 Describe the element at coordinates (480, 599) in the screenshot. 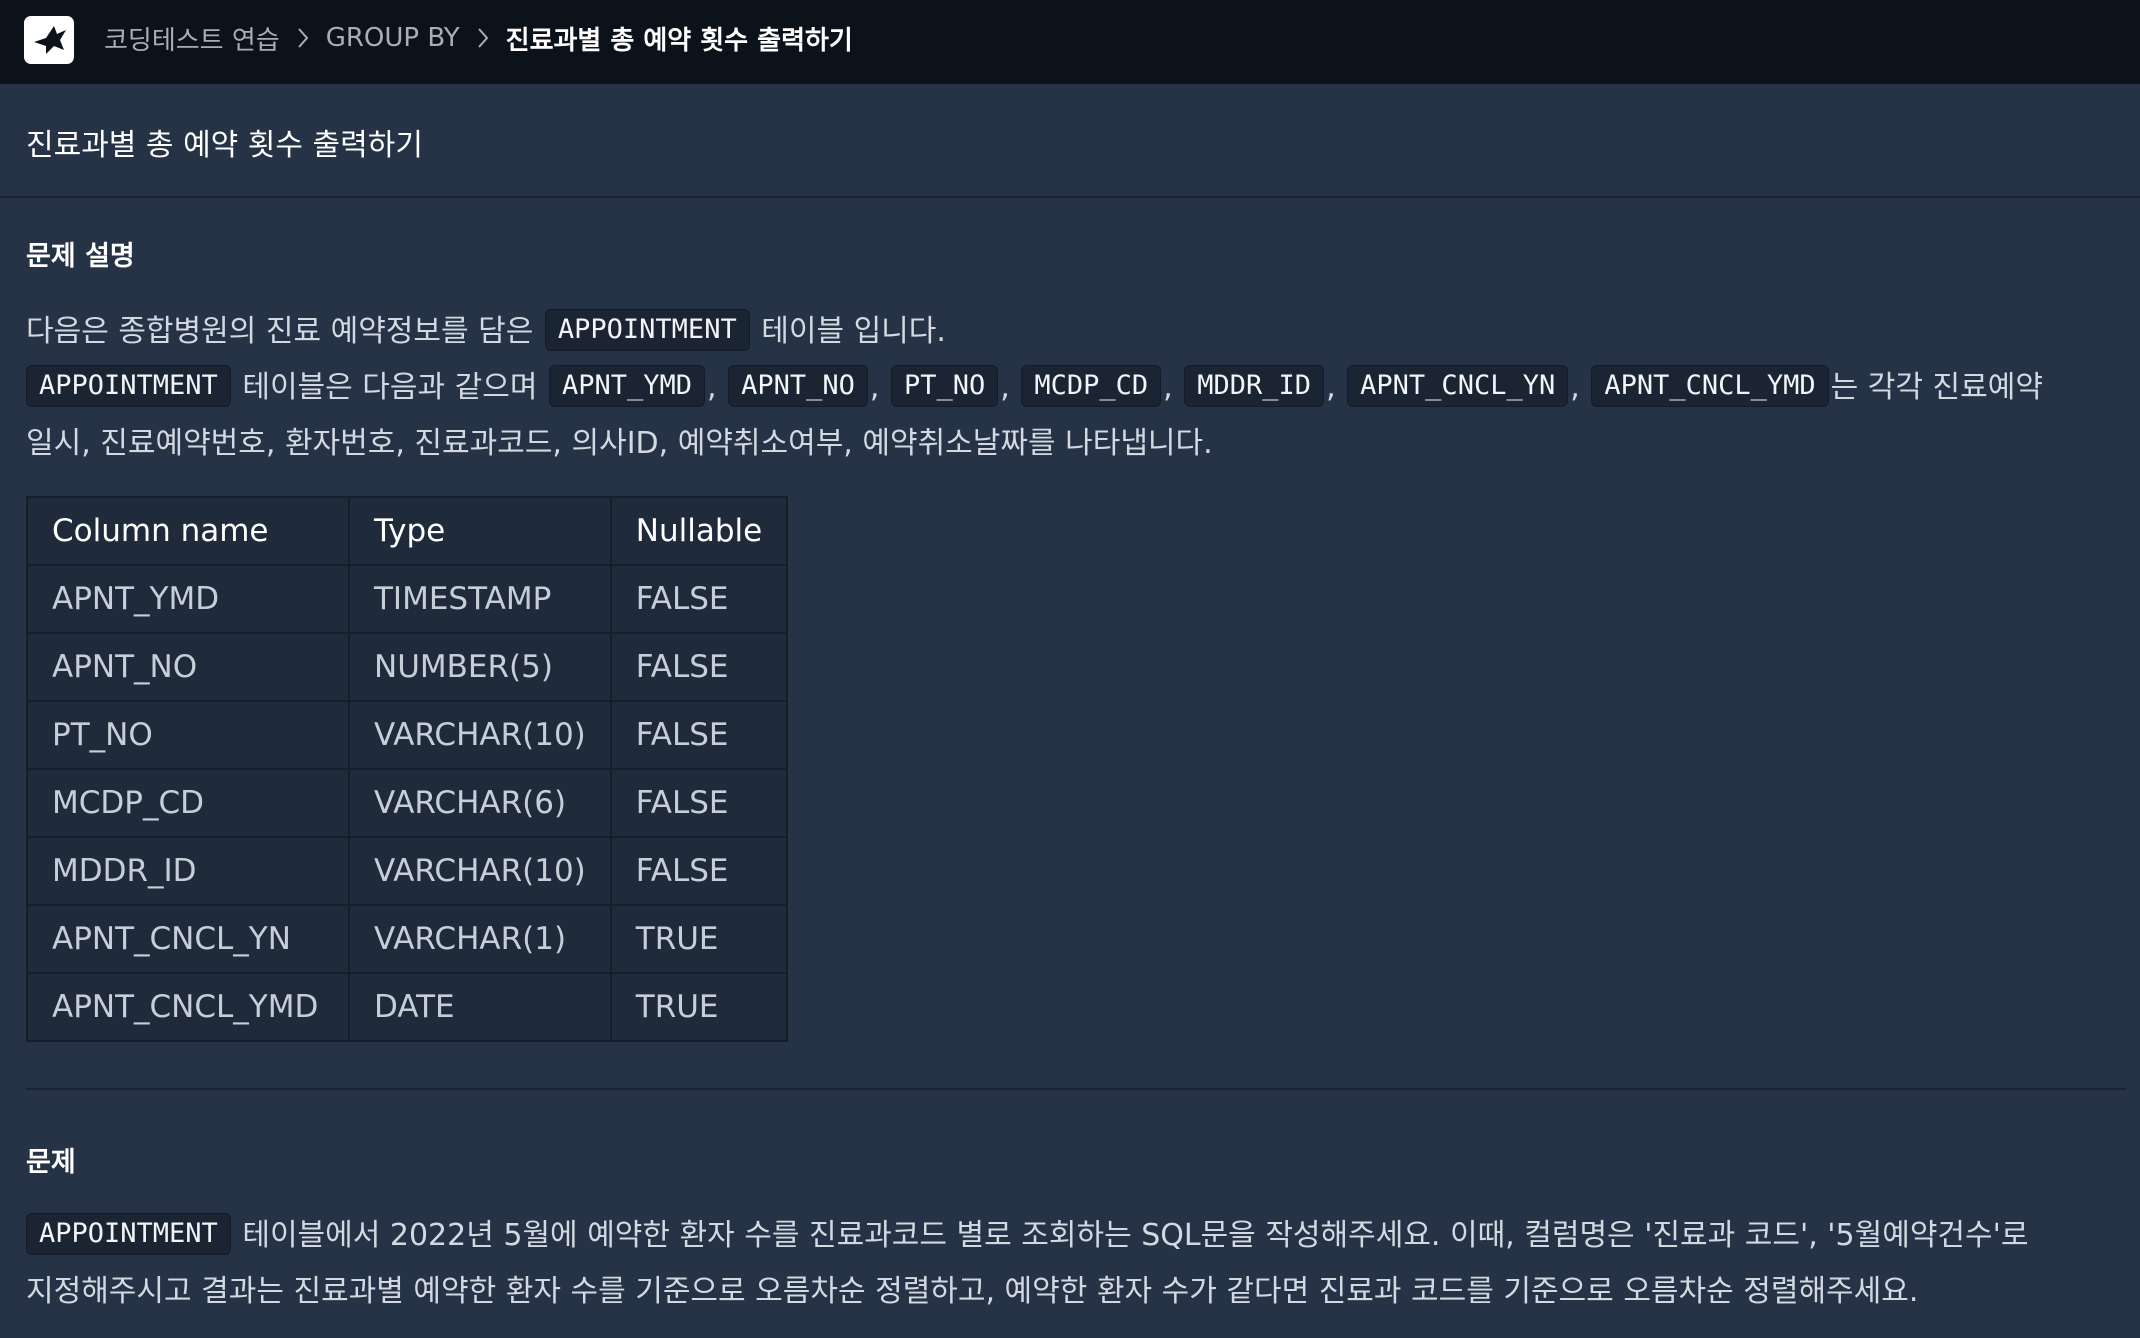

I see `cell-type: TIMESTAMP` at that location.